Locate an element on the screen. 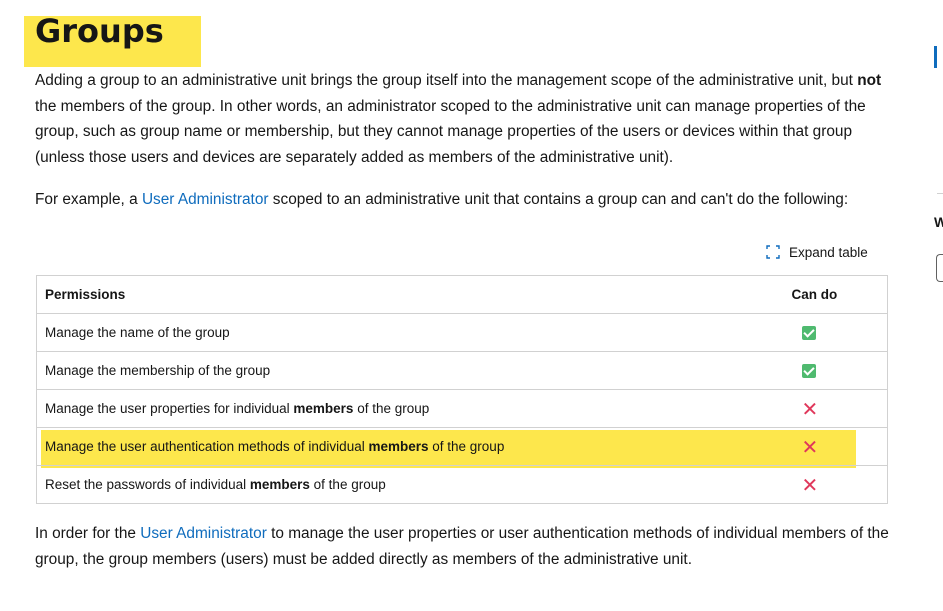  table-row: Manage the membership of the group is located at coordinates (462, 370).